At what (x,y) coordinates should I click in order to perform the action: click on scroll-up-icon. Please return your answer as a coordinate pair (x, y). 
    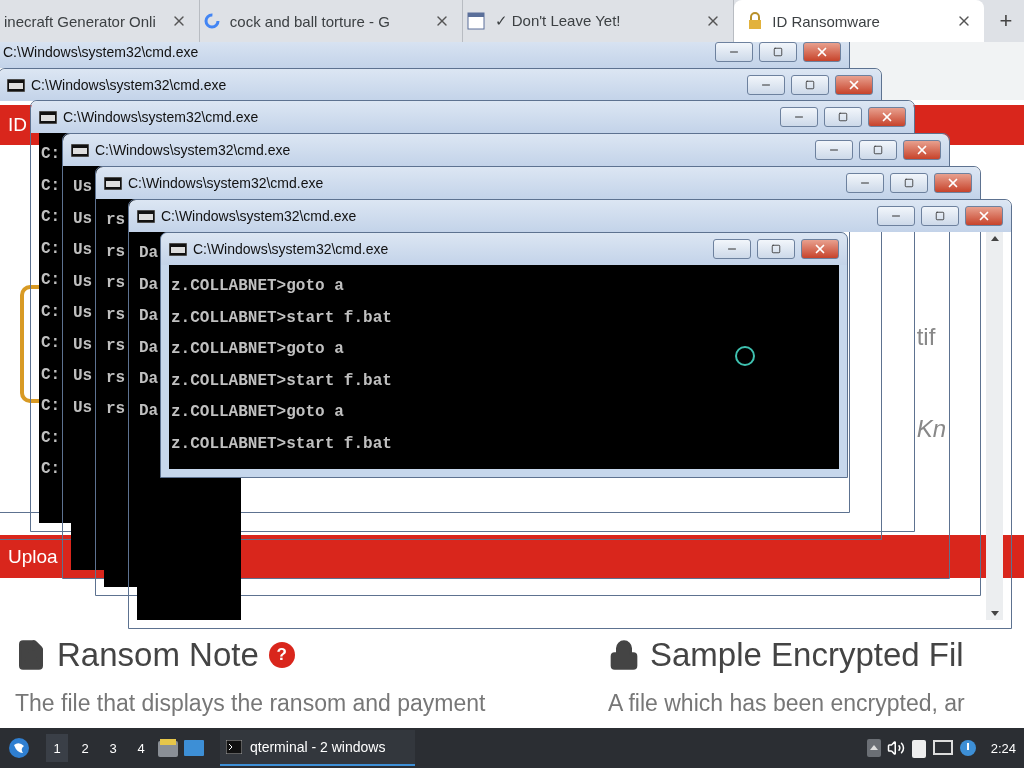
    Looking at the image, I should click on (994, 238).